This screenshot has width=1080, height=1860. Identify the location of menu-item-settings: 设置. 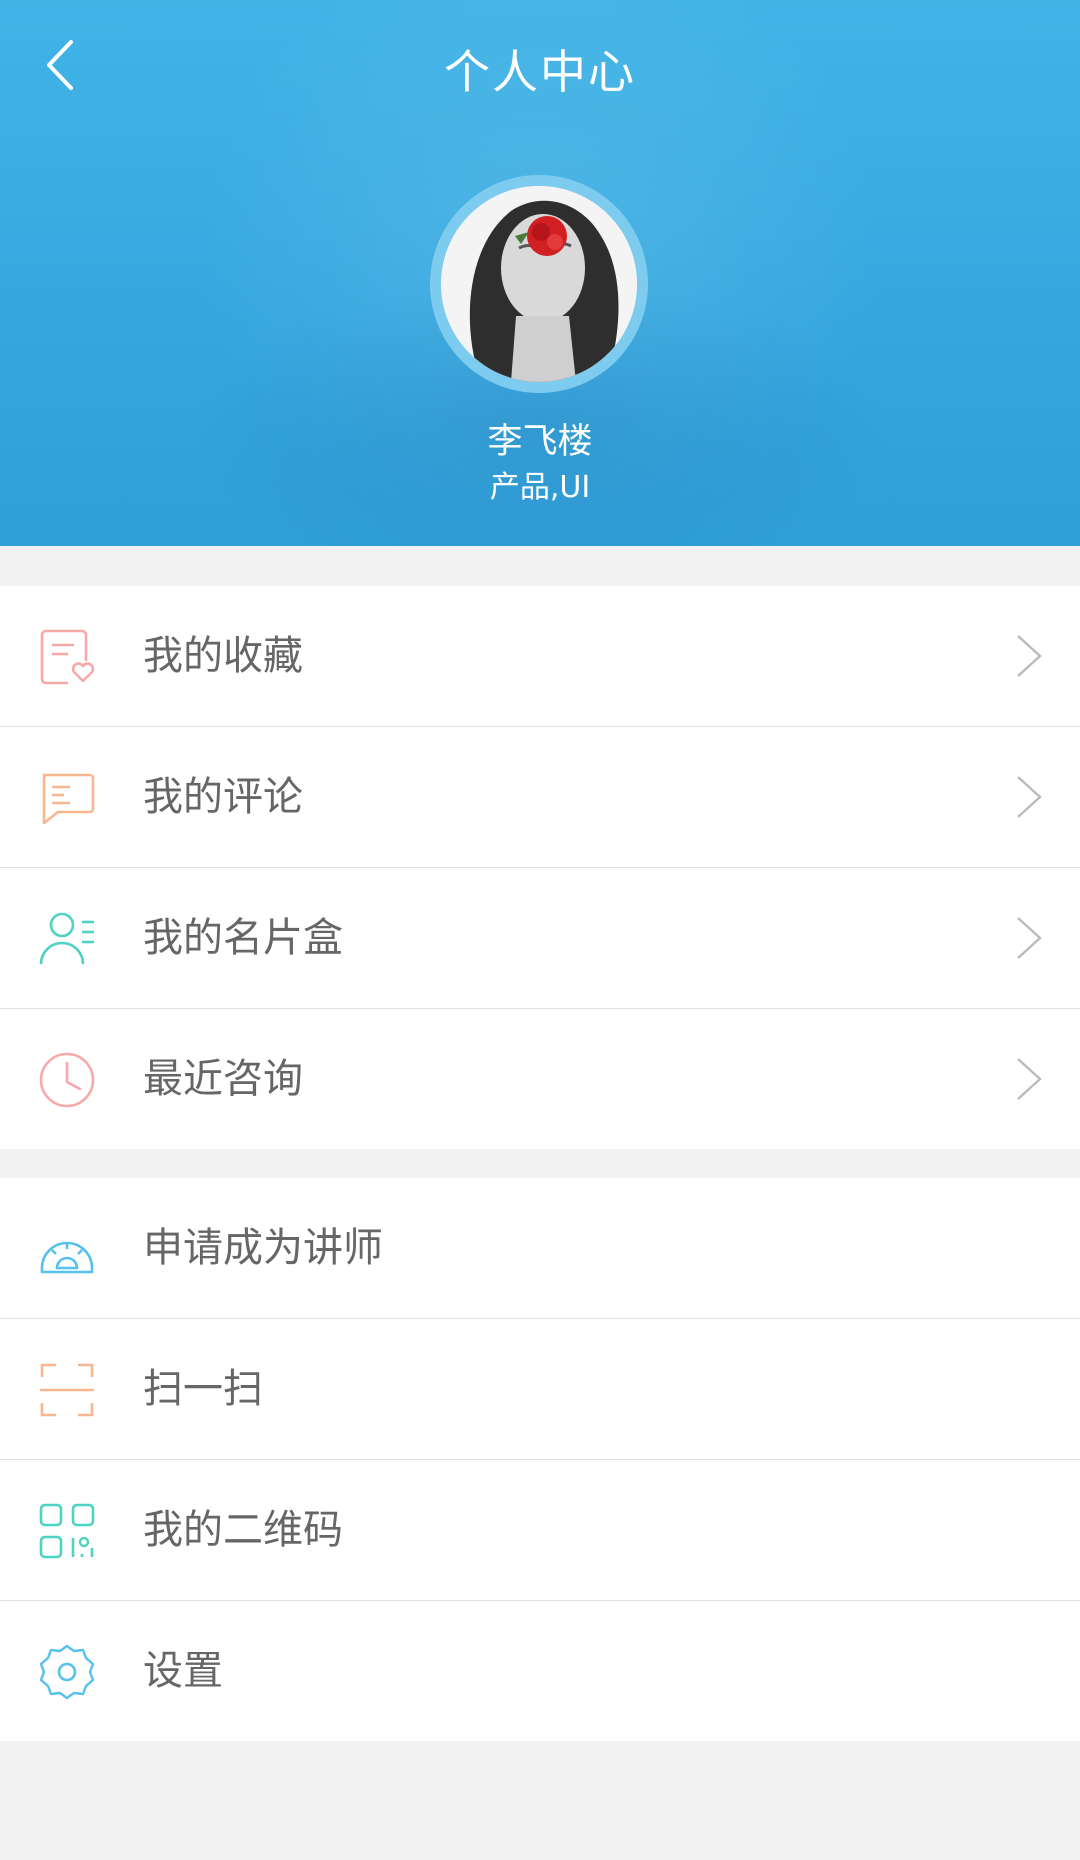
(540, 1671).